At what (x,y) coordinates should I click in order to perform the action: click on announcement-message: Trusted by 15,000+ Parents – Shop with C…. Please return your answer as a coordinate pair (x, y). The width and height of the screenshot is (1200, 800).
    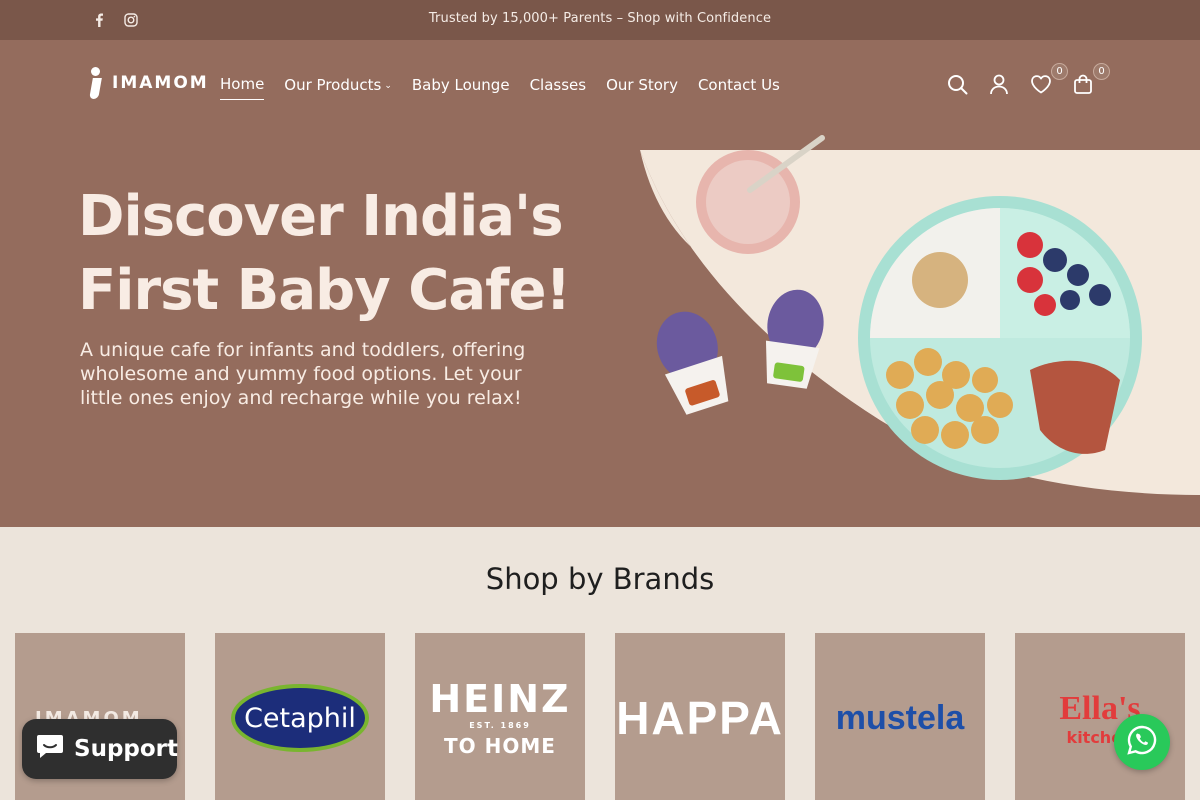
    Looking at the image, I should click on (600, 18).